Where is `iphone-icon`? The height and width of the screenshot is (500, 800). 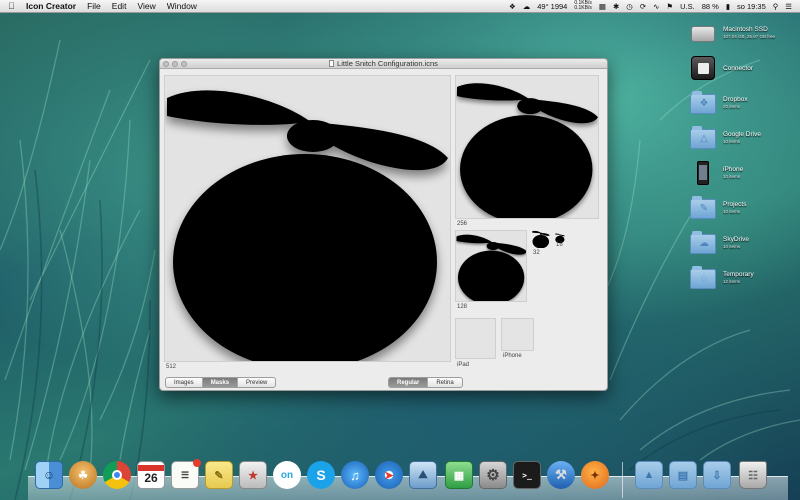 iphone-icon is located at coordinates (703, 173).